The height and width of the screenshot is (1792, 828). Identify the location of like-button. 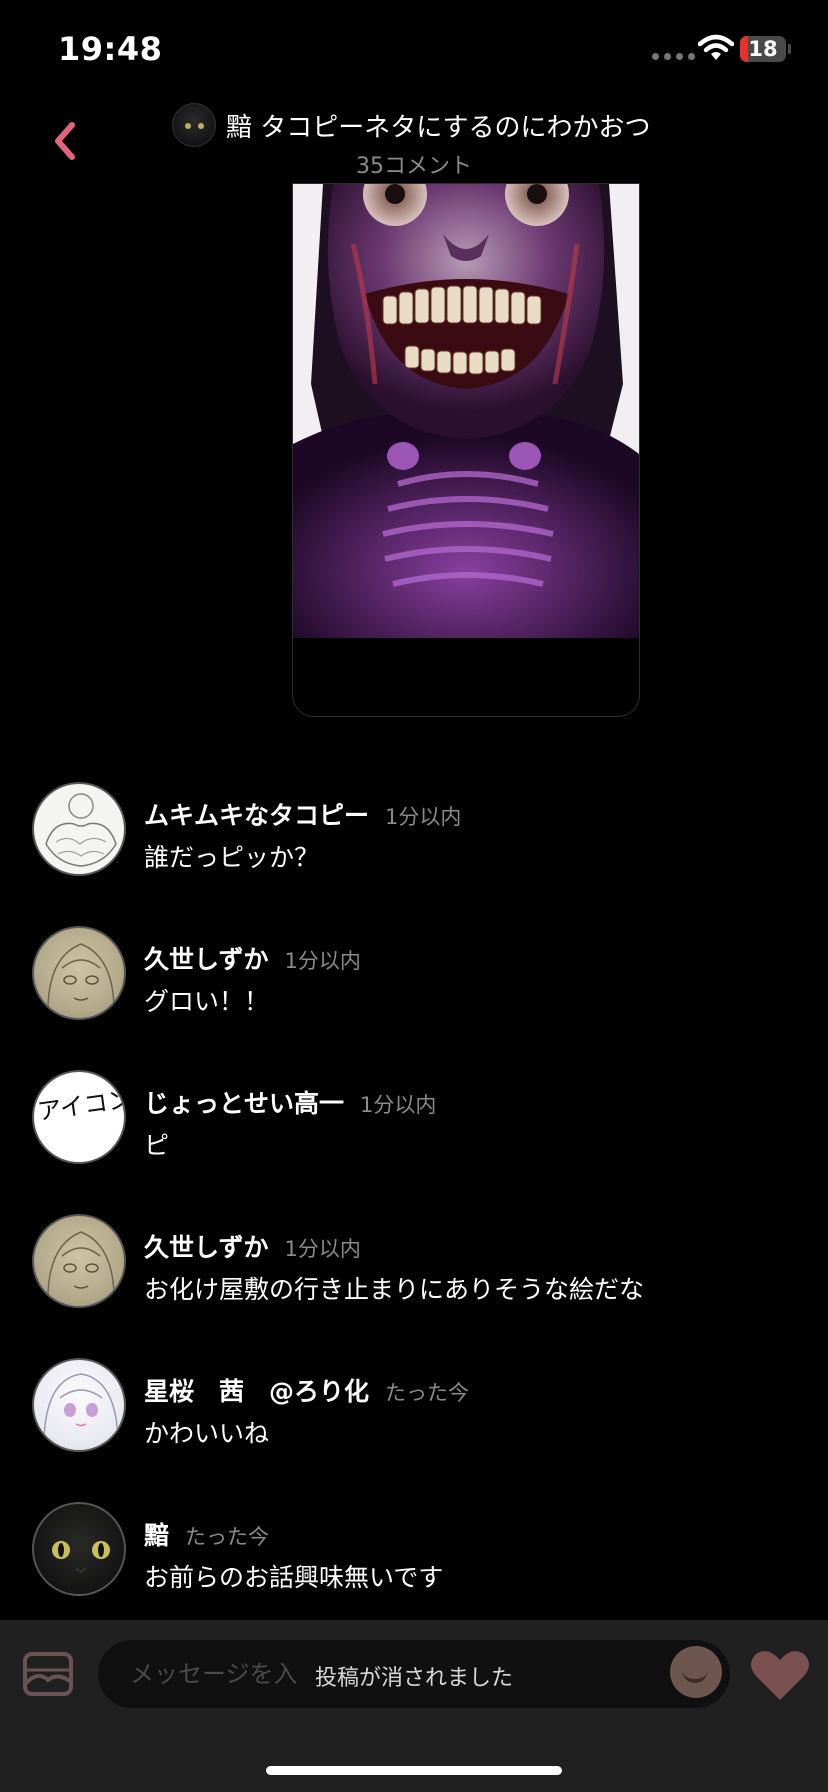
(780, 1675).